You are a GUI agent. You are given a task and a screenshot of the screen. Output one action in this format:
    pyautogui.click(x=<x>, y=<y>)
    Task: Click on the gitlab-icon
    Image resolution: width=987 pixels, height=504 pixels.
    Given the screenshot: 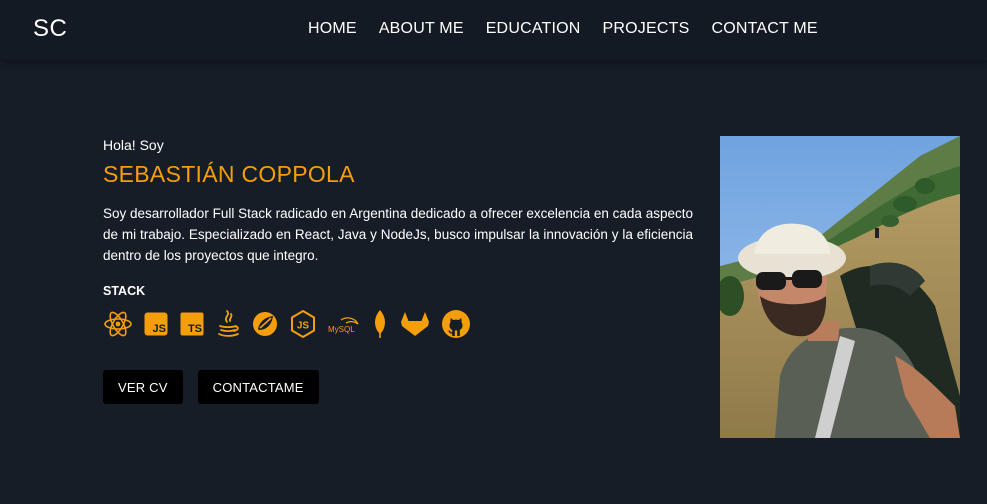 What is the action you would take?
    pyautogui.click(x=415, y=324)
    